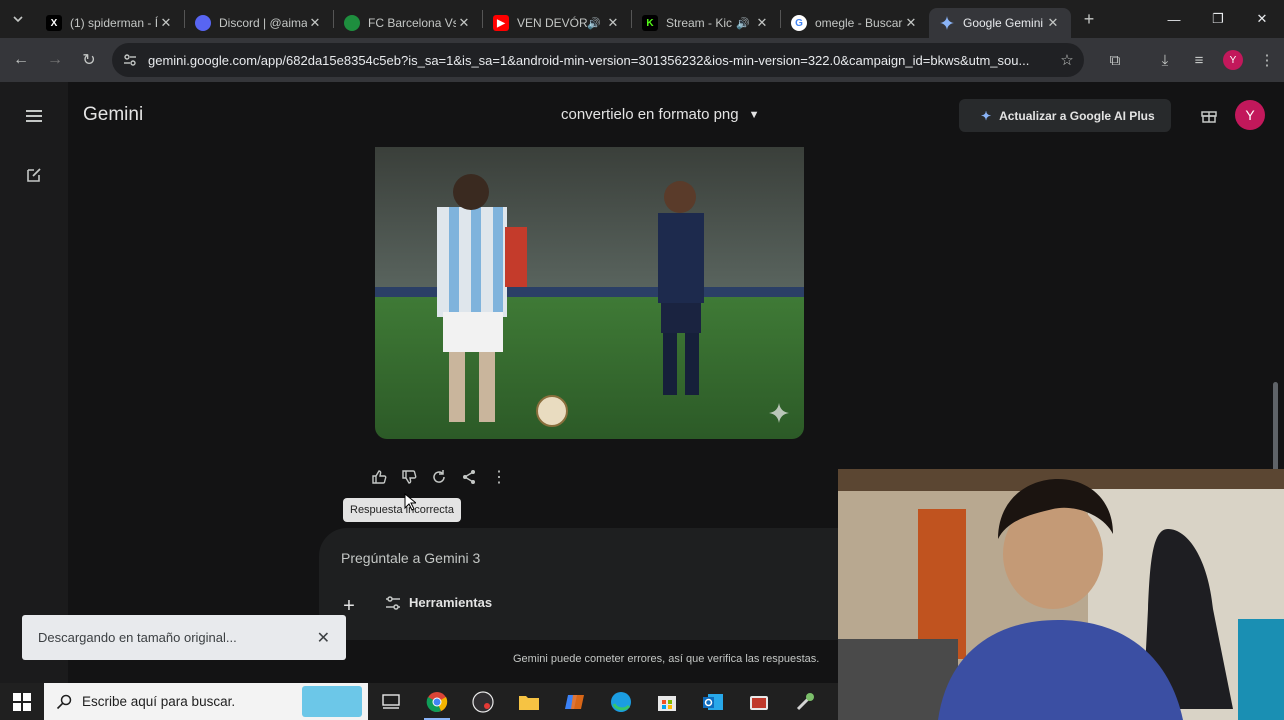  I want to click on outlook-icon, so click(713, 701).